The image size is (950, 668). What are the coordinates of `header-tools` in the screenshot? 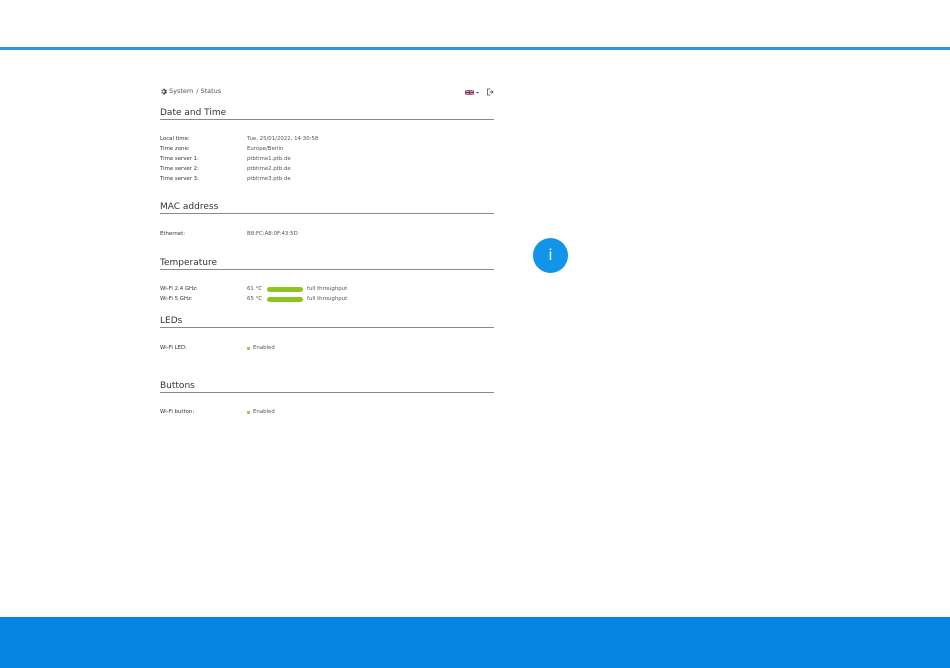 It's located at (479, 92).